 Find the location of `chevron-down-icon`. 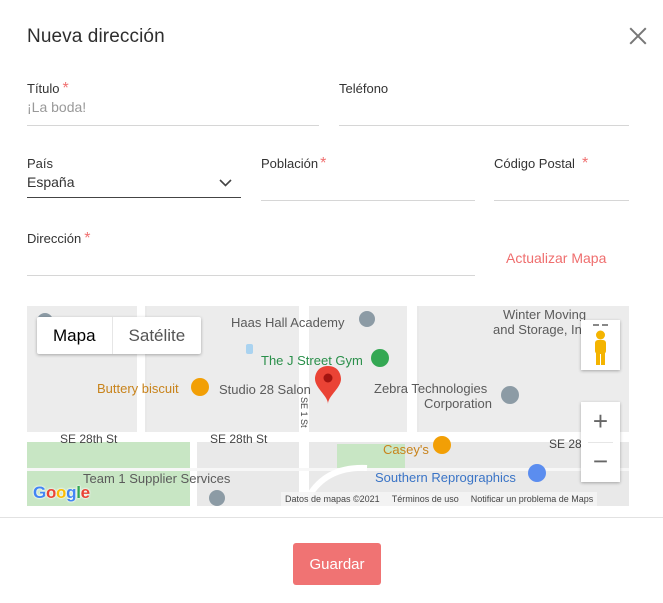

chevron-down-icon is located at coordinates (225, 183).